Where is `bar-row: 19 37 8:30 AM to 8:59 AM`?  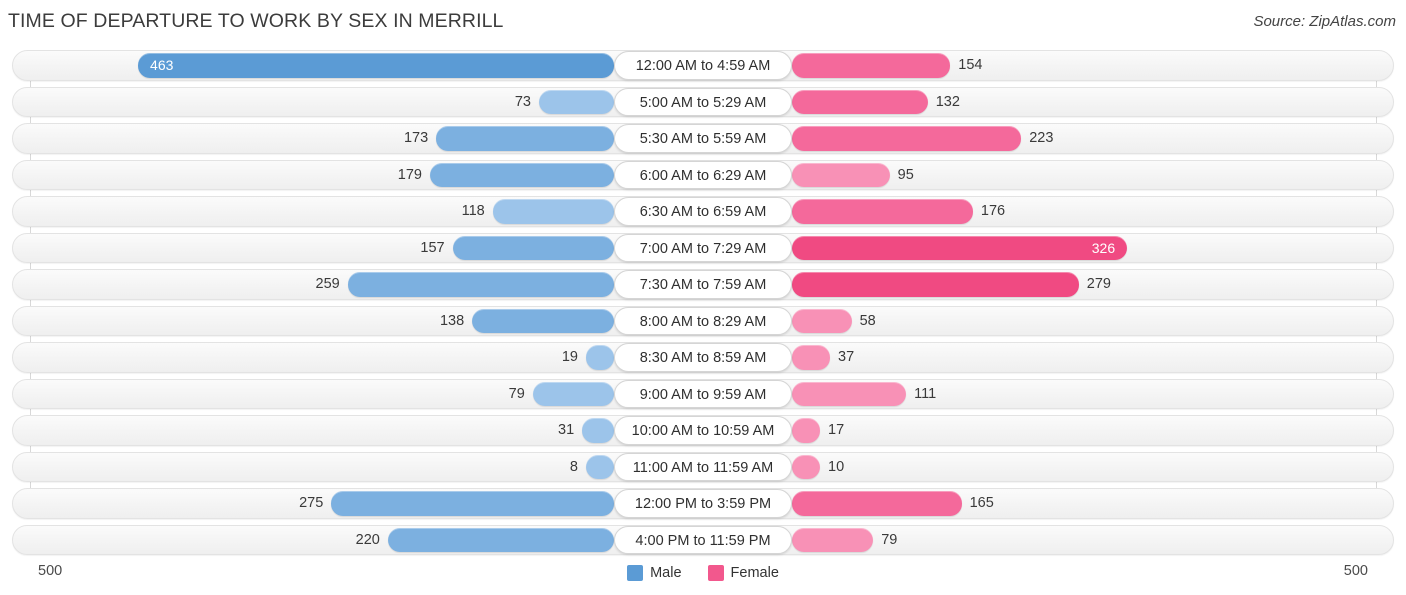
bar-row: 19 37 8:30 AM to 8:59 AM is located at coordinates (703, 357).